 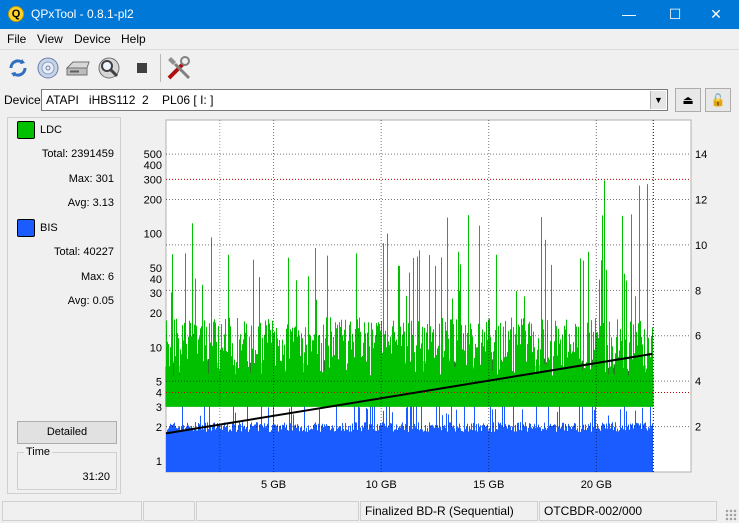 I want to click on device-select-value: ATAPI iHBS112 2 PL06 [ I: ], so click(x=130, y=100).